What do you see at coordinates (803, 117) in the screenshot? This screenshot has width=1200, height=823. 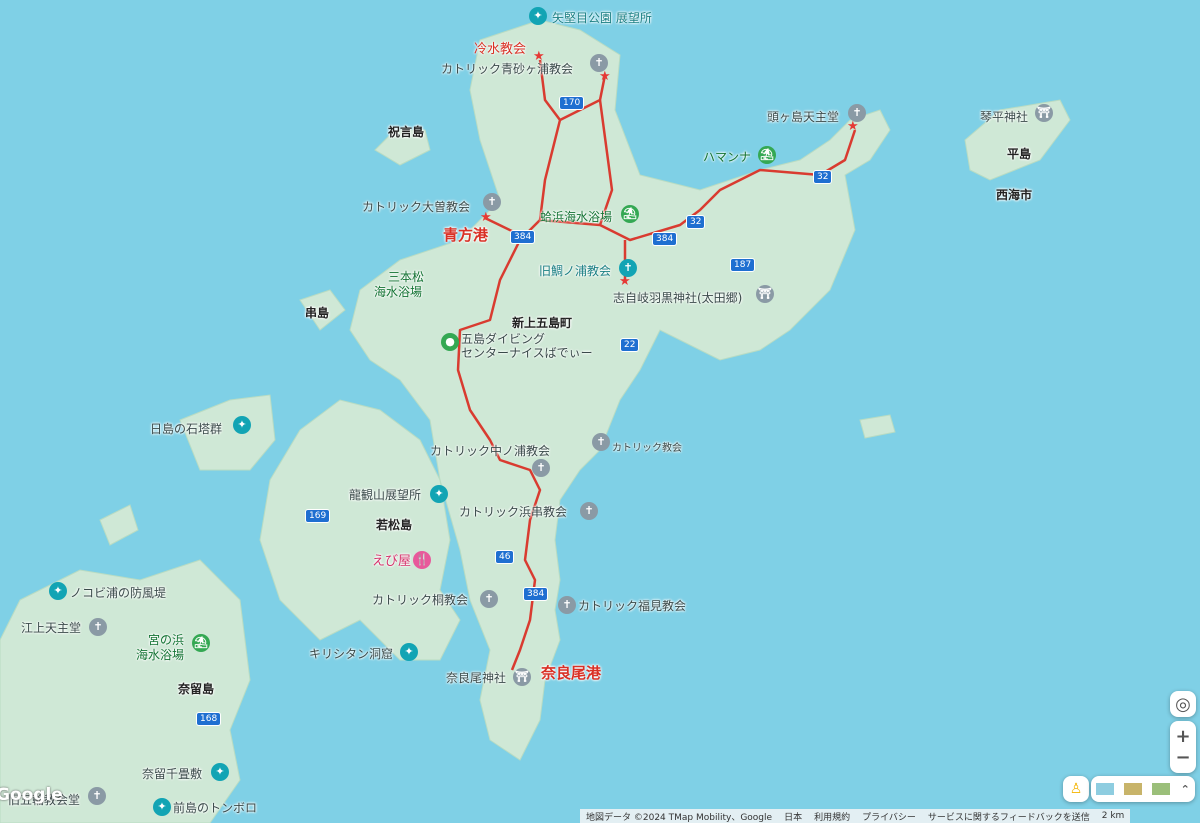 I see `poi-label: 頭ヶ島天主堂` at bounding box center [803, 117].